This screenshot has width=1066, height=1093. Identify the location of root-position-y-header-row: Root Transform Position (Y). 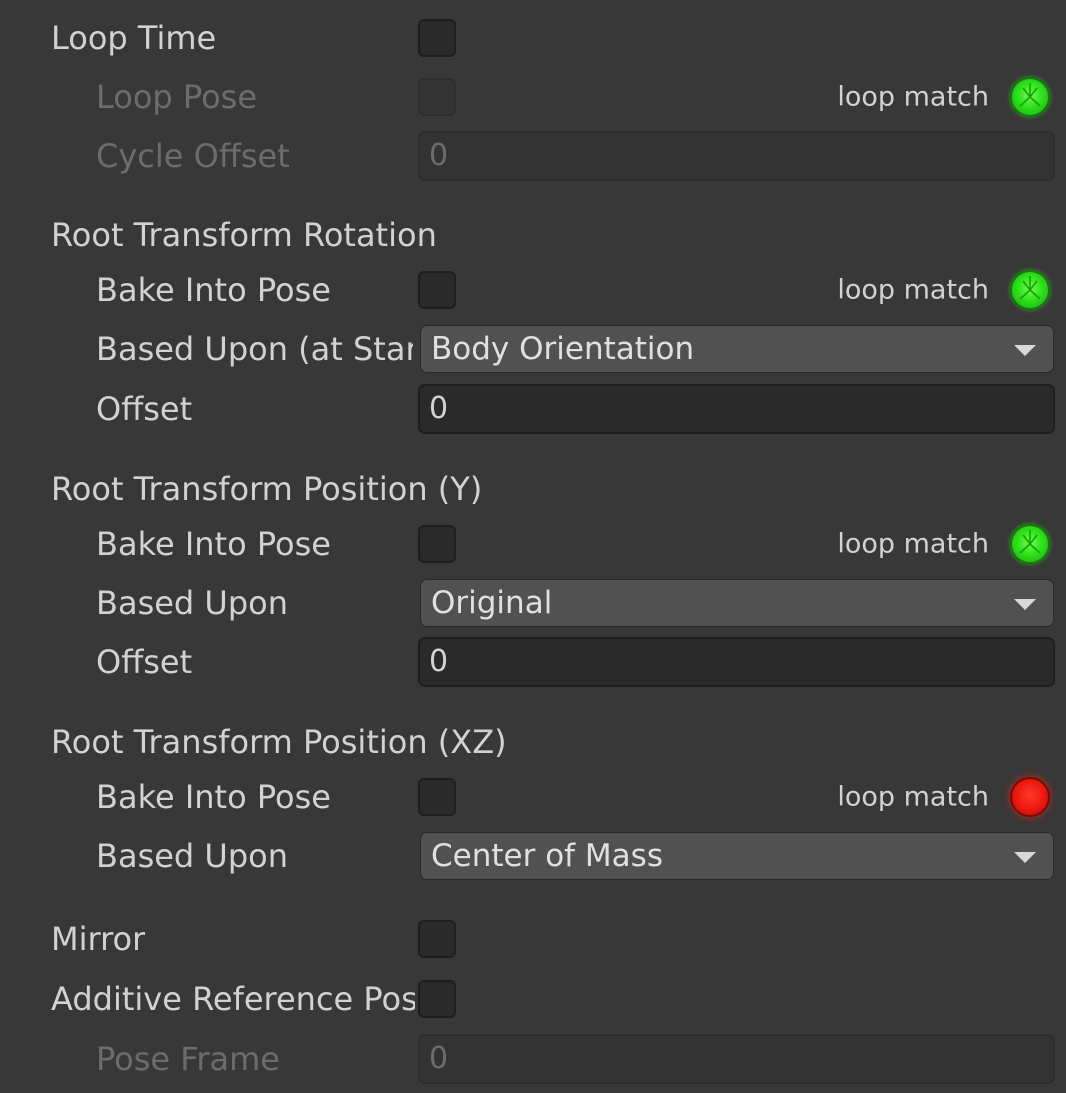
(533, 489).